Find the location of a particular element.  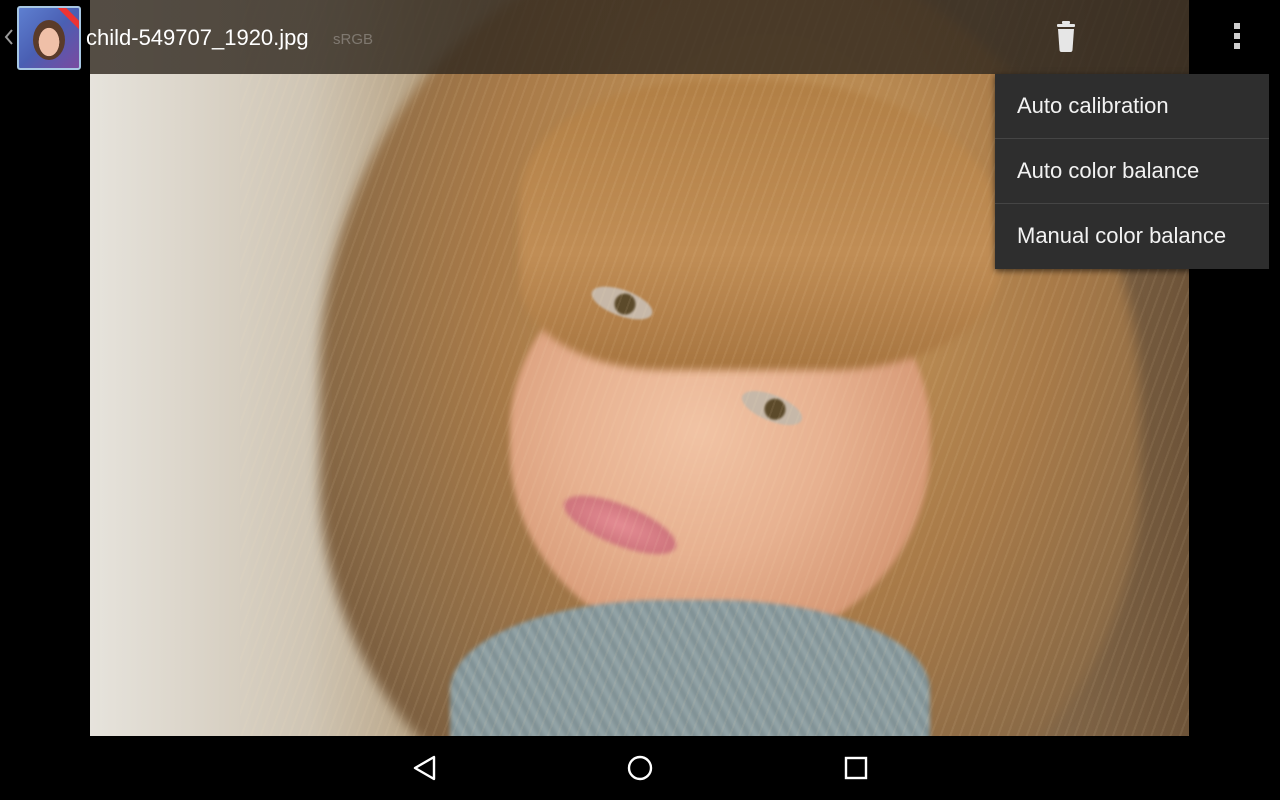

action-bar: child-549707_1920.jpg sRGB is located at coordinates (640, 37).